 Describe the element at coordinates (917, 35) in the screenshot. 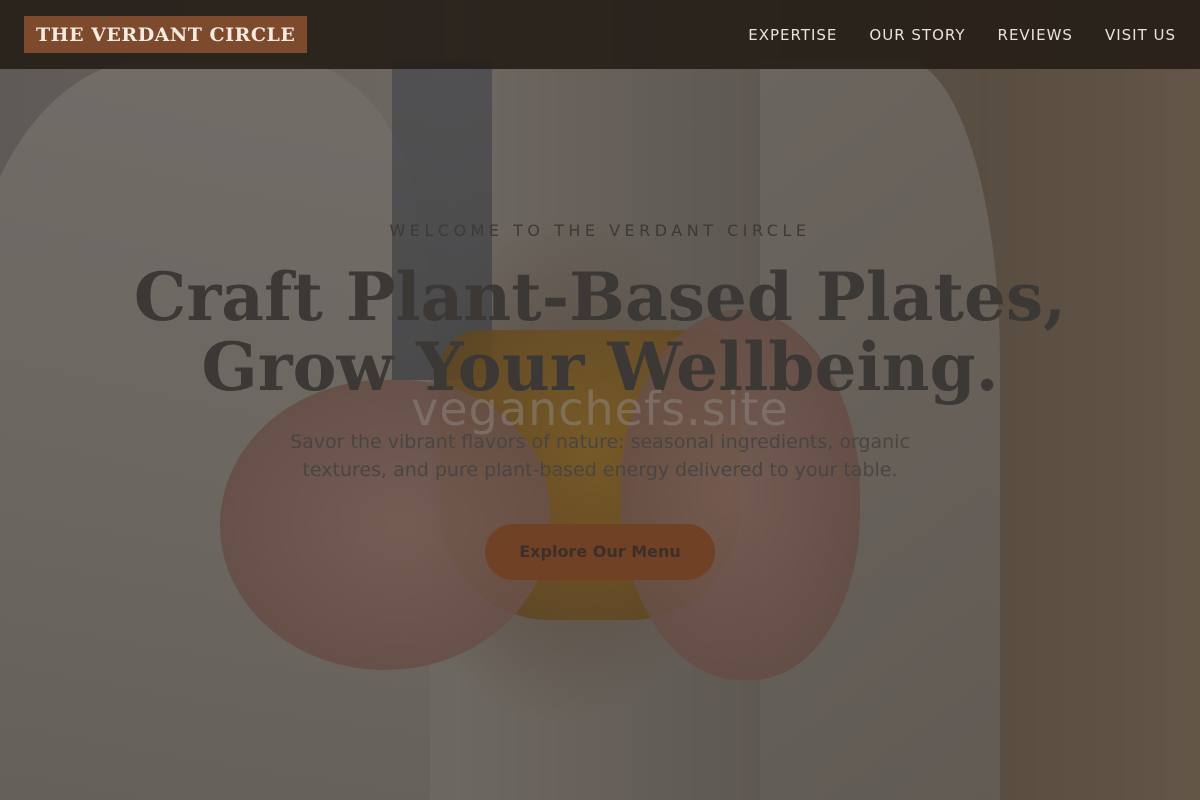

I see `nav-link-our-story: OUR STORY` at that location.